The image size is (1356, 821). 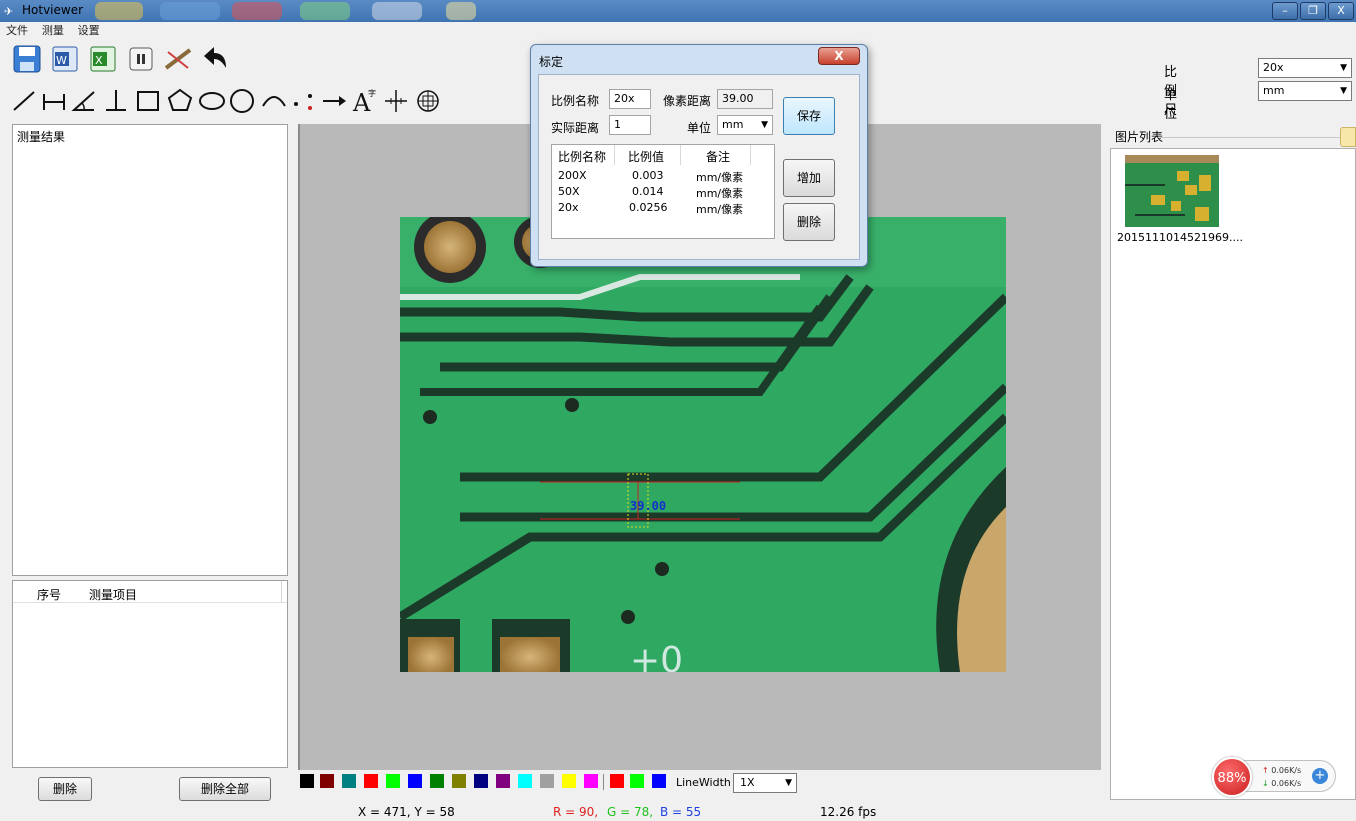 I want to click on save-button: 保存, so click(x=809, y=116).